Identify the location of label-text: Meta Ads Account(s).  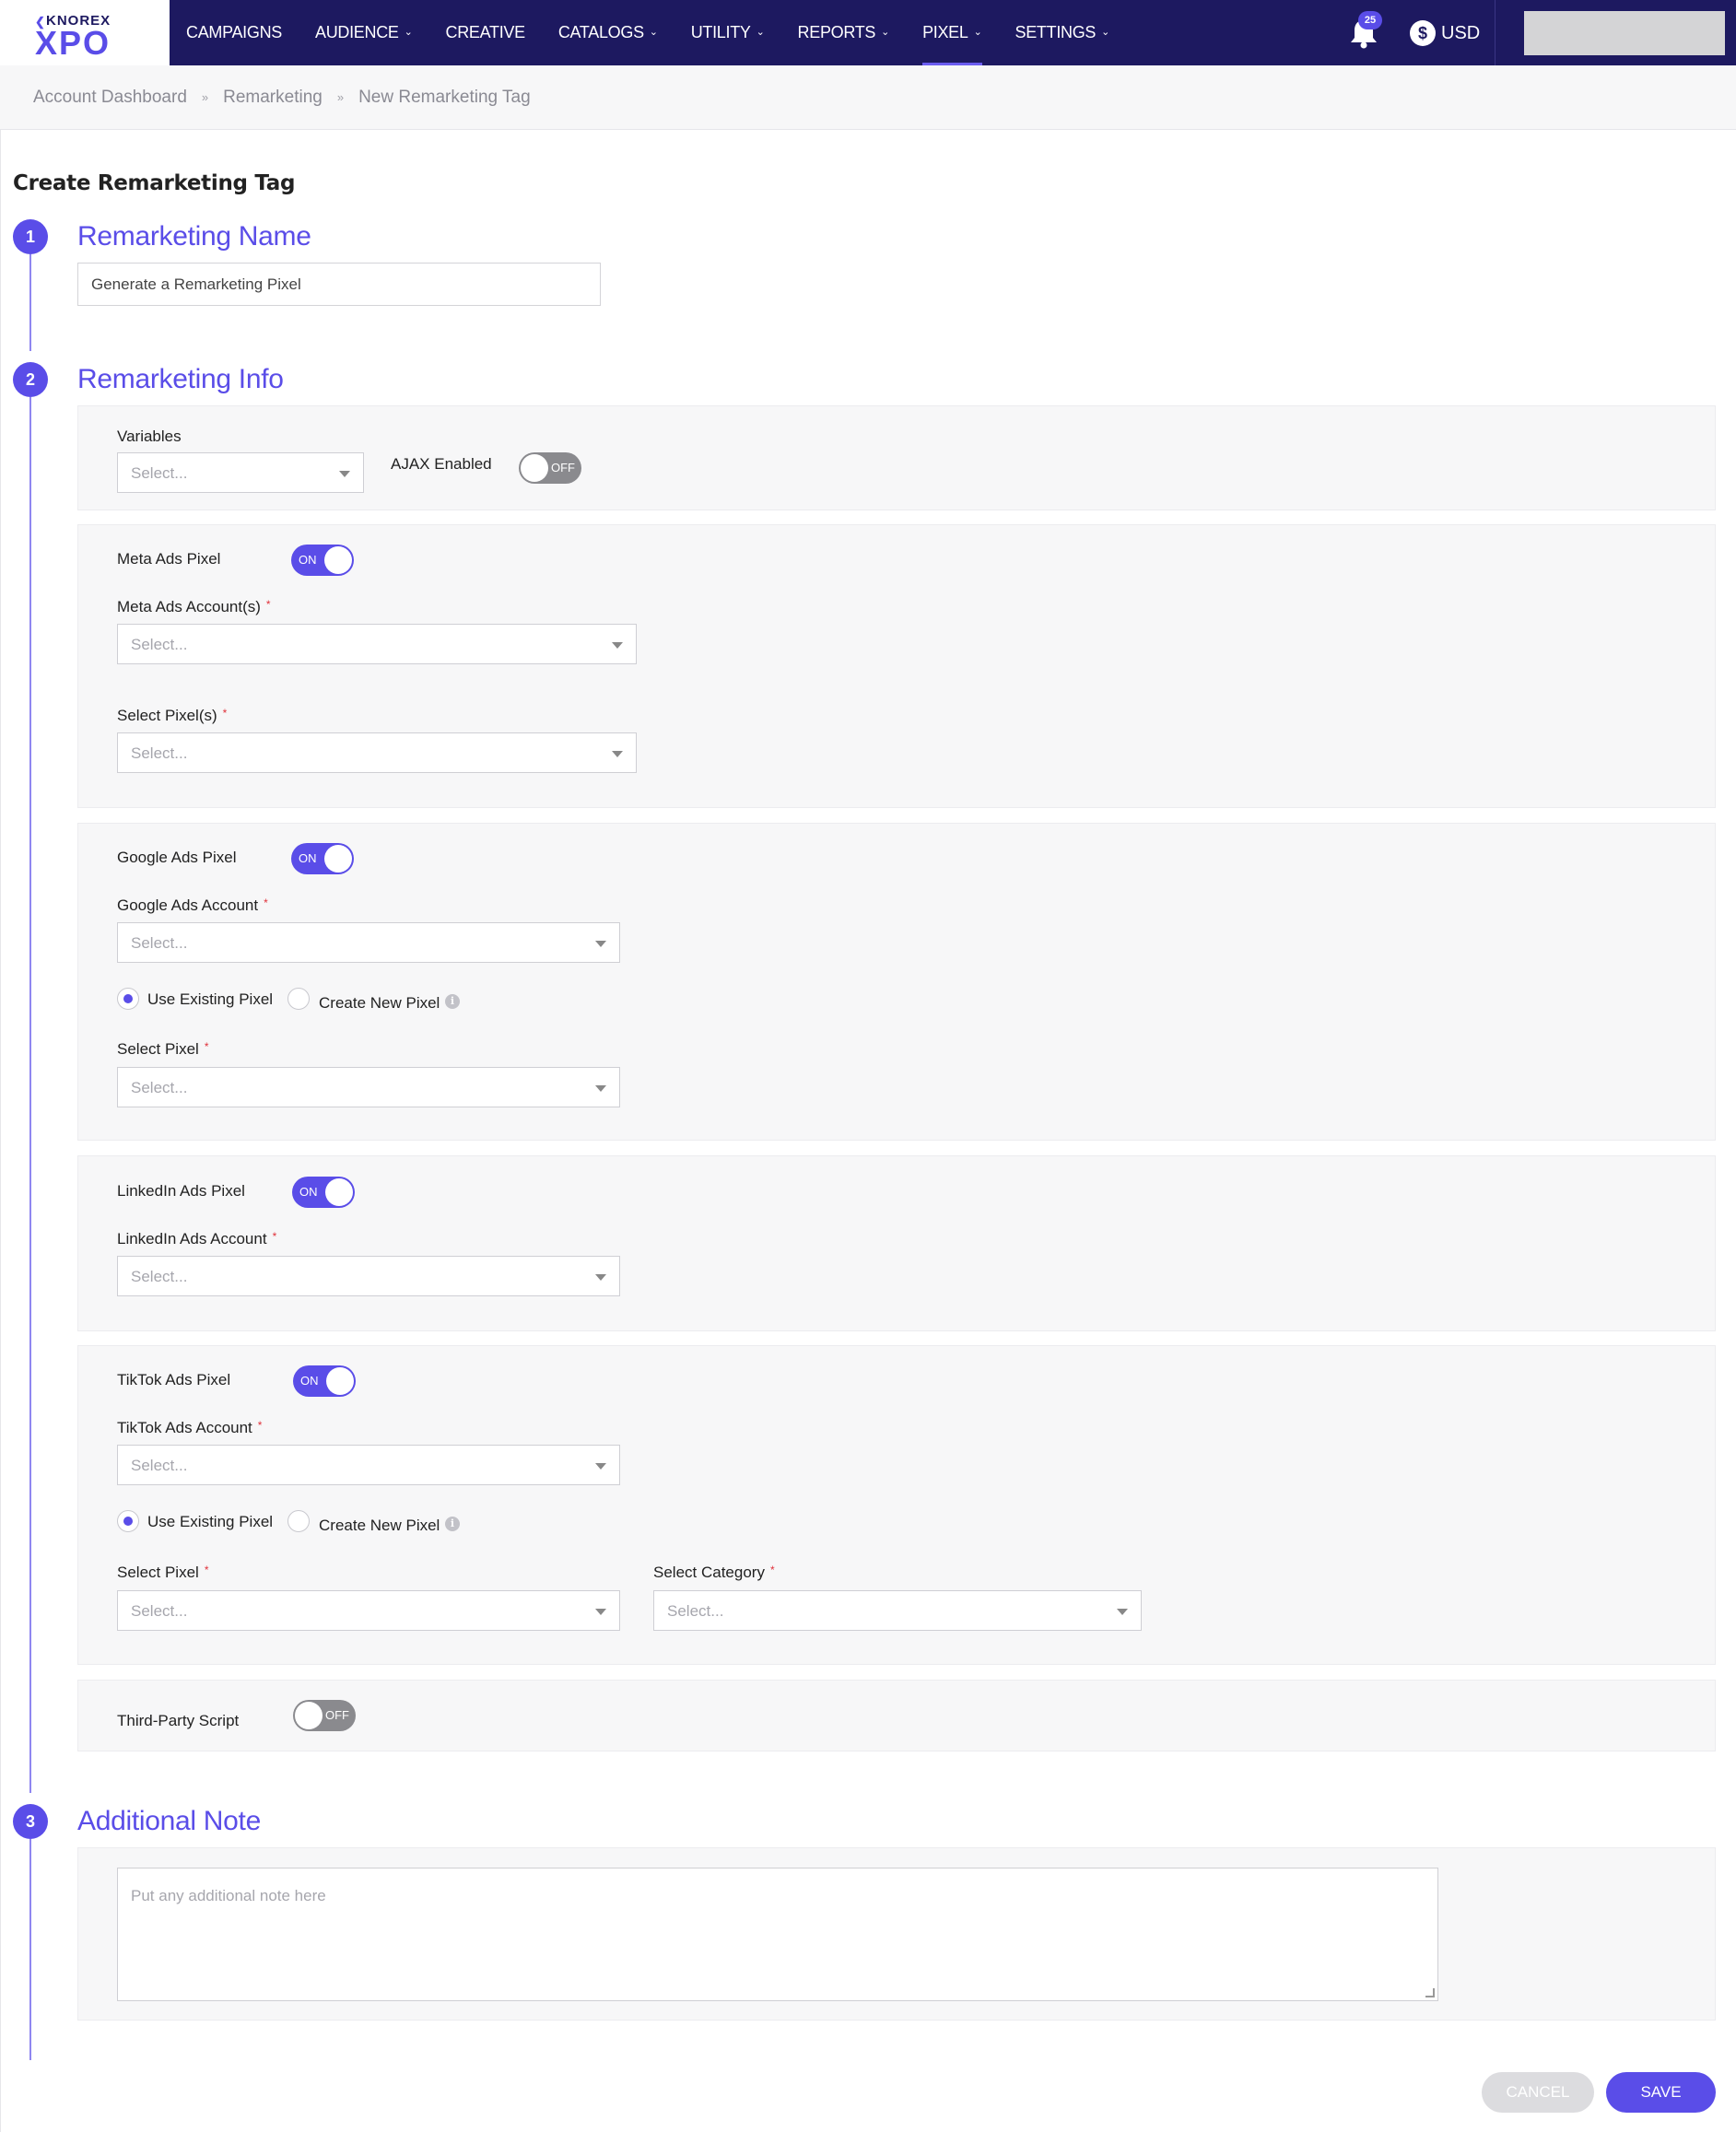
(189, 607).